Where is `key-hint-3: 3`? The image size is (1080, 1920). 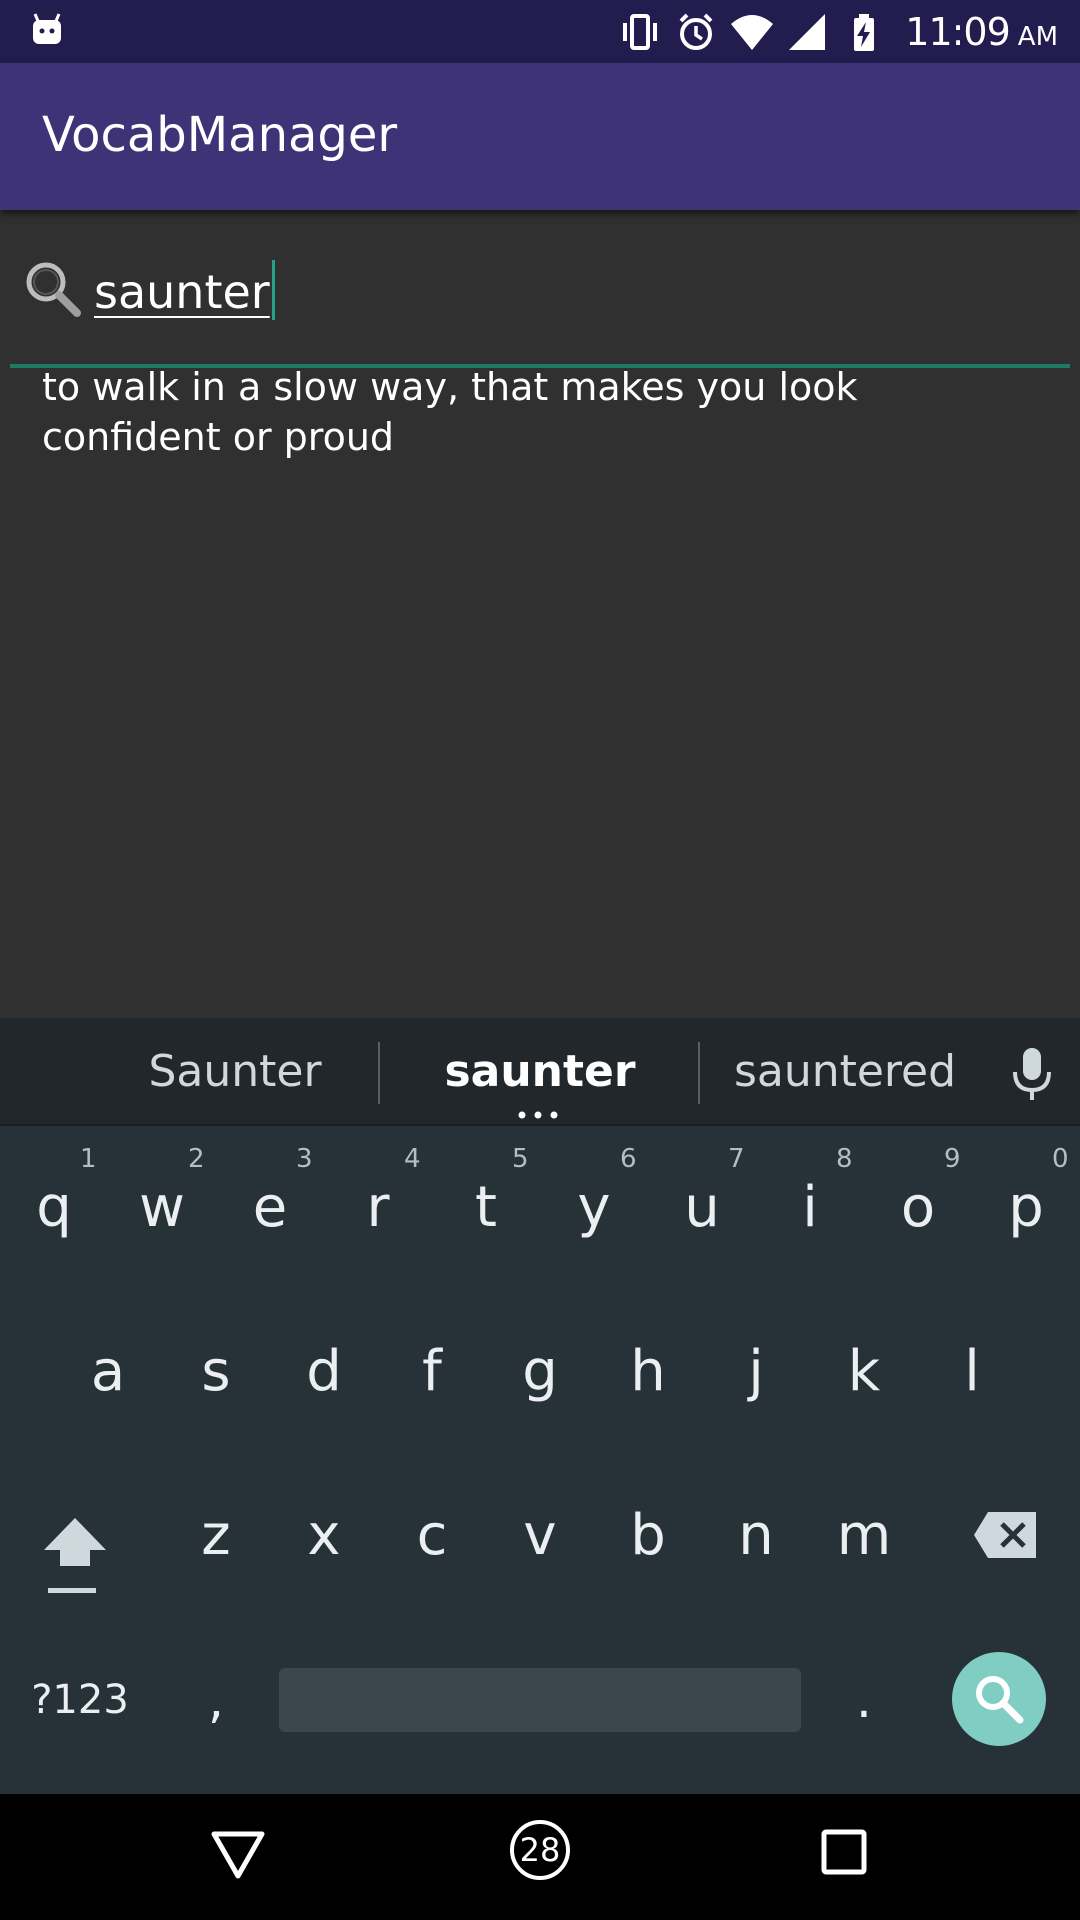 key-hint-3: 3 is located at coordinates (304, 1159).